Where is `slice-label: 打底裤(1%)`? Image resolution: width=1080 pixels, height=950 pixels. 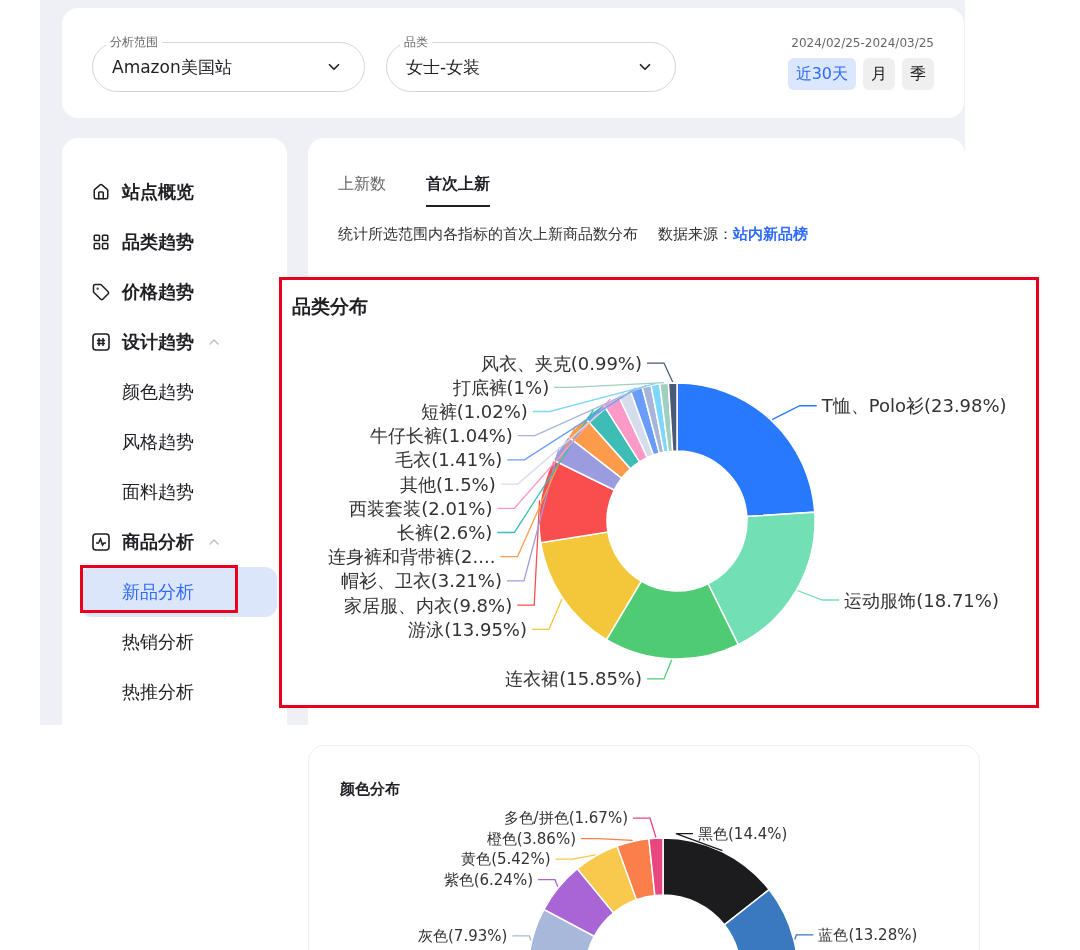
slice-label: 打底裤(1%) is located at coordinates (501, 387).